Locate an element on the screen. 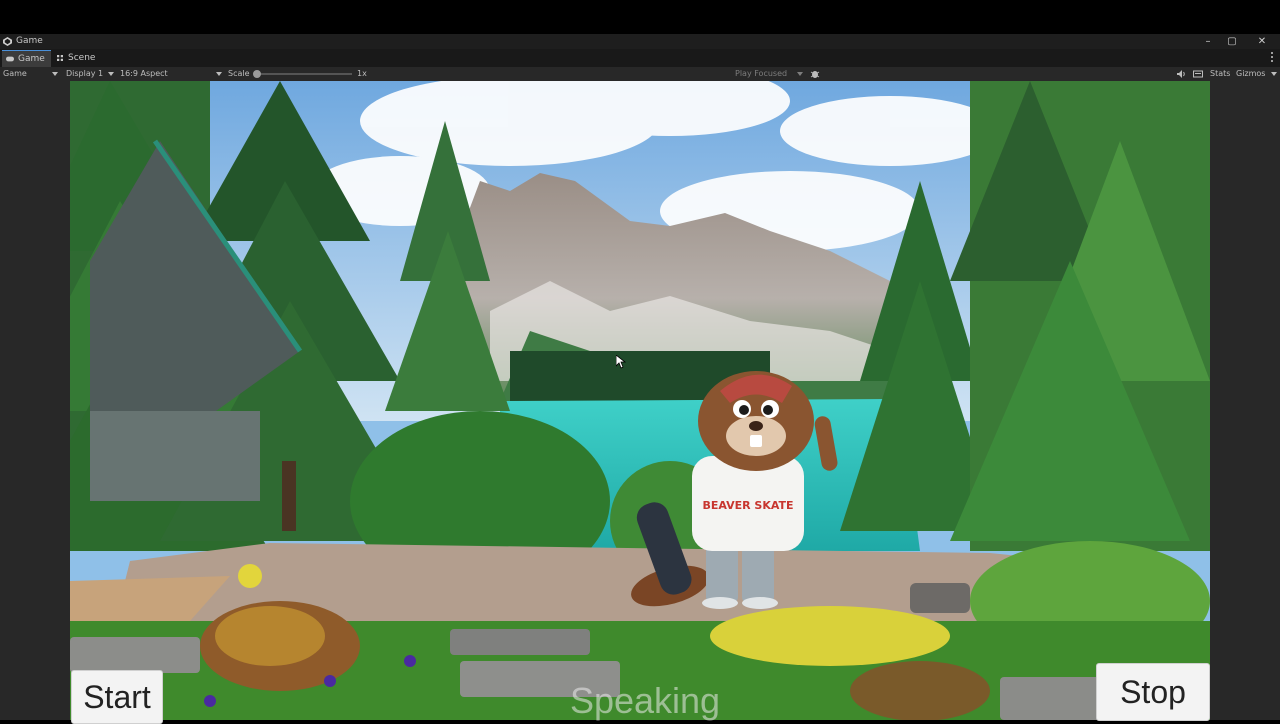  shirt-graphic: BEAVER SKATE is located at coordinates (747, 505).